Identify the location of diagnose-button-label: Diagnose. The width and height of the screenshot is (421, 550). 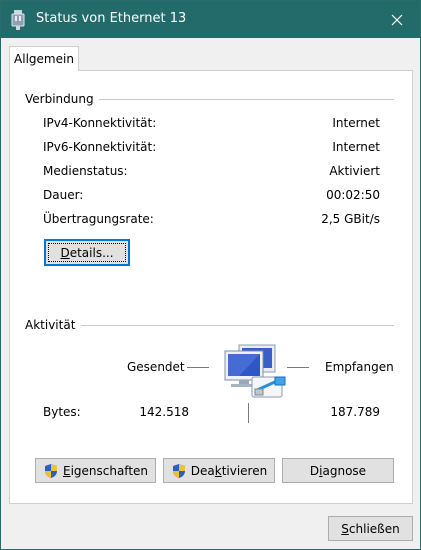
(338, 470).